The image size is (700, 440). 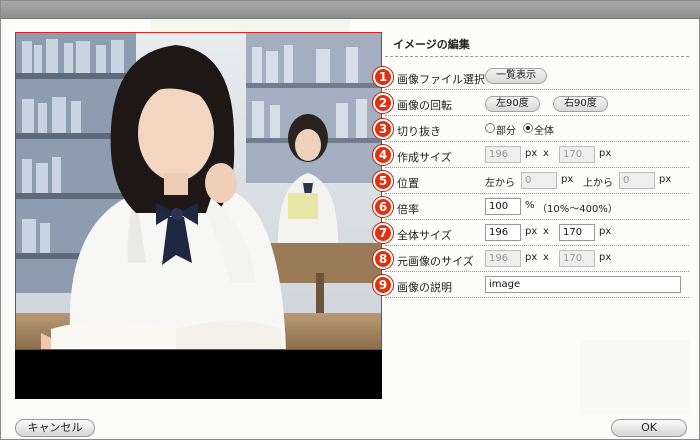 I want to click on label-total-size: 全体サイズ, so click(x=424, y=235).